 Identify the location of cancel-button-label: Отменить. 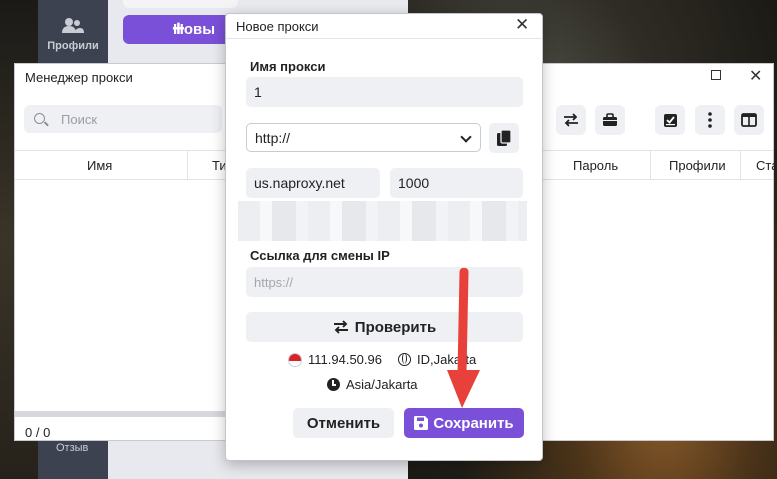
(343, 423).